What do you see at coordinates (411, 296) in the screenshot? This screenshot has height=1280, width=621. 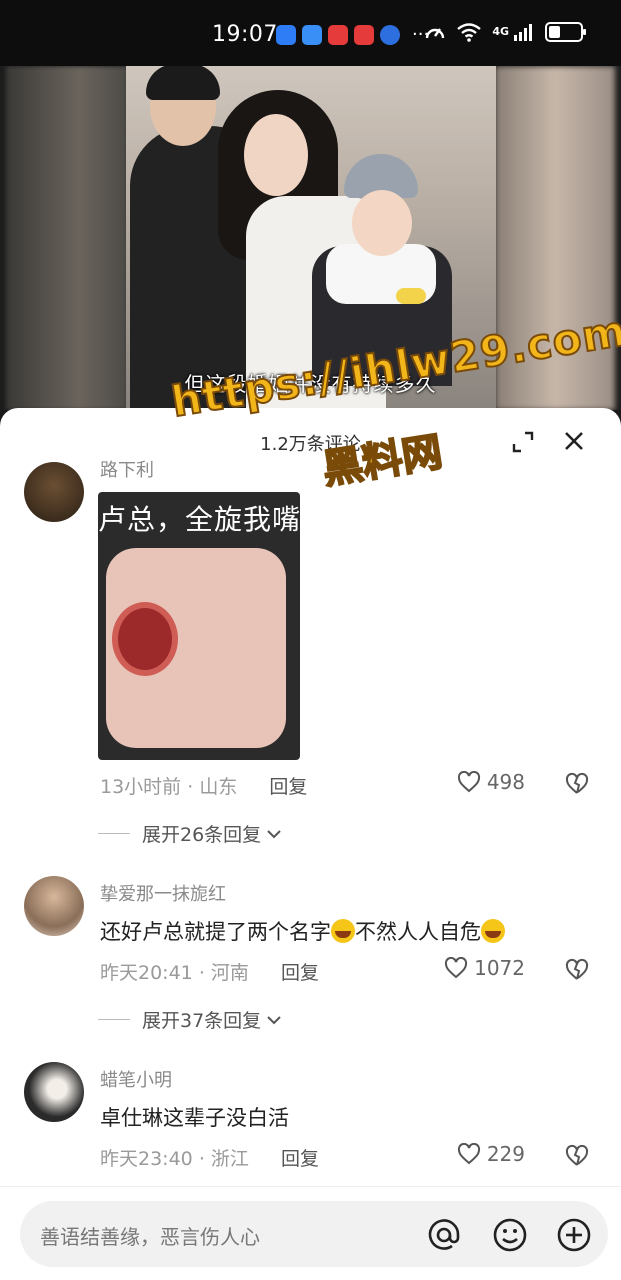 I see `video-toy` at bounding box center [411, 296].